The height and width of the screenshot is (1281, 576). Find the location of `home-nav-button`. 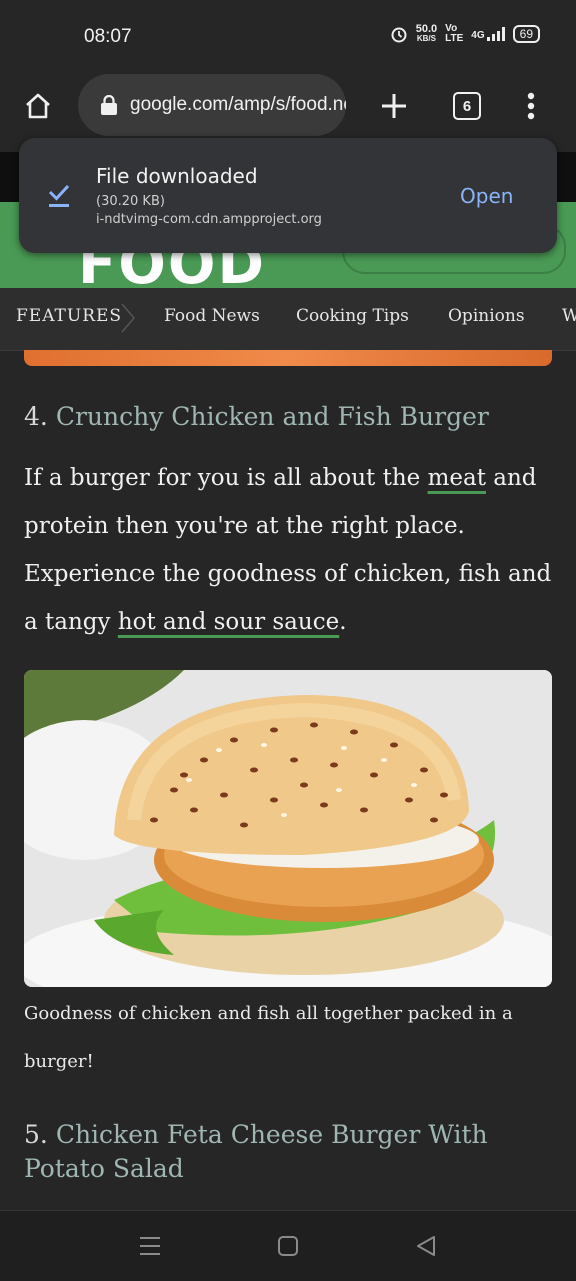

home-nav-button is located at coordinates (288, 1246).